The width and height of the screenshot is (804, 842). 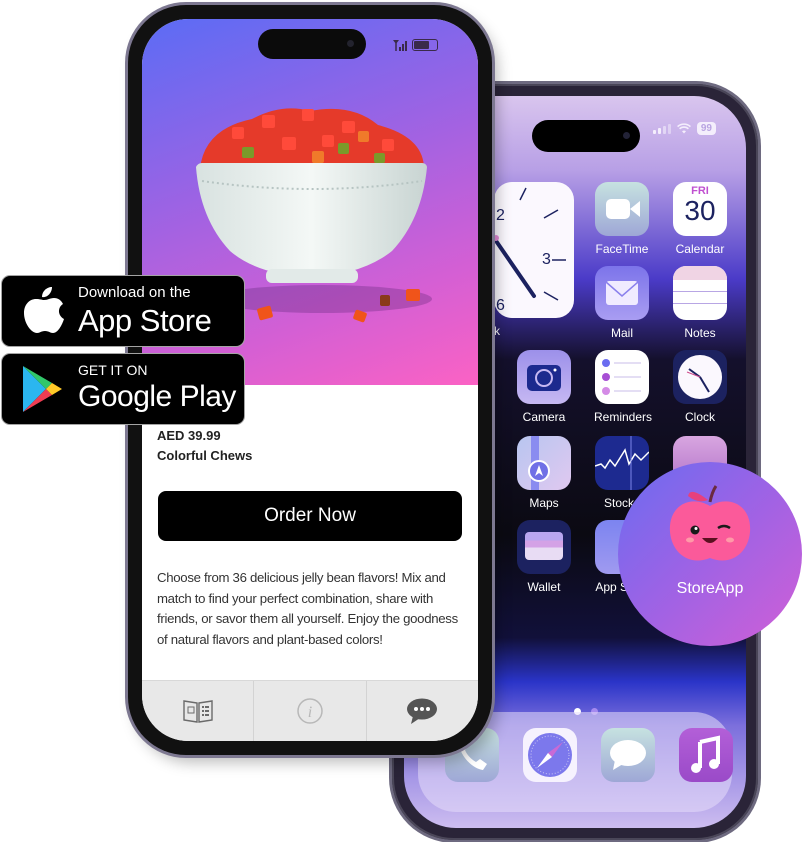 What do you see at coordinates (700, 209) in the screenshot?
I see `calendar-icon: FRI 30` at bounding box center [700, 209].